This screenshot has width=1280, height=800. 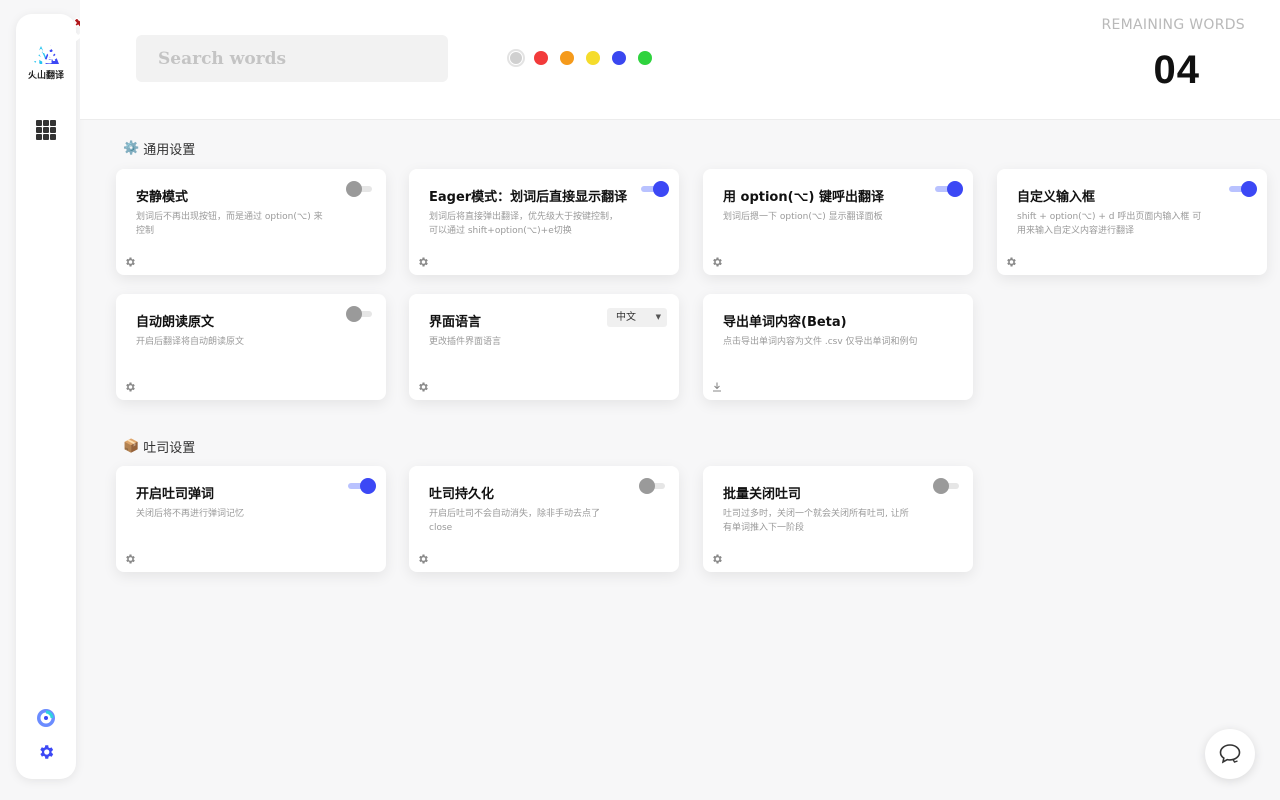 I want to click on color-dot-yellow, so click(x=593, y=58).